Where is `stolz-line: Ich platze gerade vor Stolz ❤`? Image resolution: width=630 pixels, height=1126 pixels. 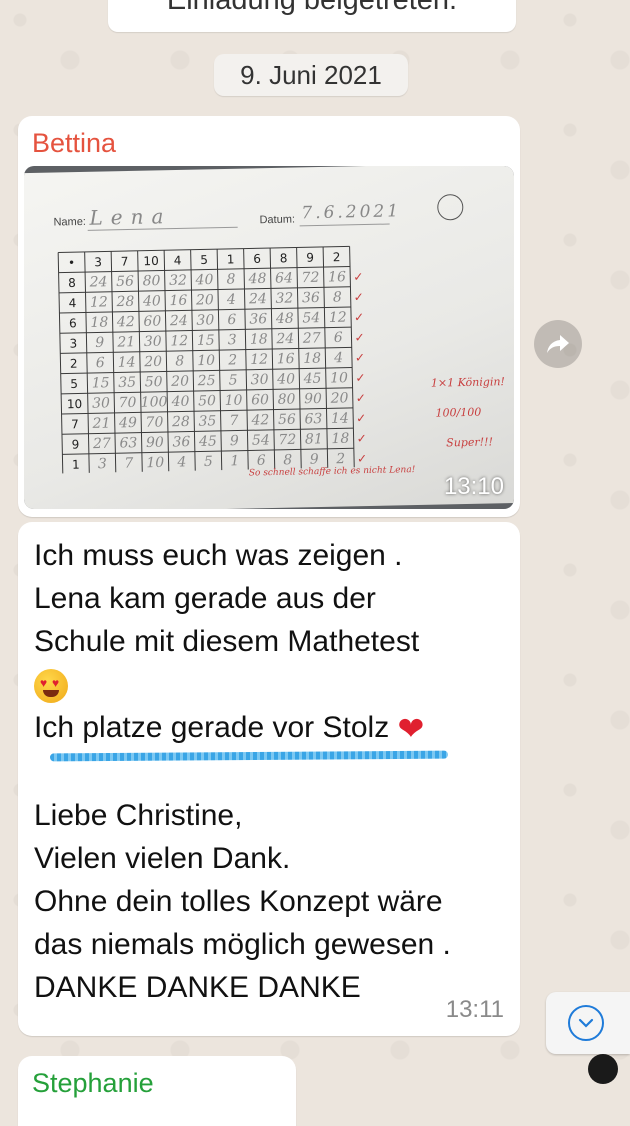 stolz-line: Ich platze gerade vor Stolz ❤ is located at coordinates (242, 728).